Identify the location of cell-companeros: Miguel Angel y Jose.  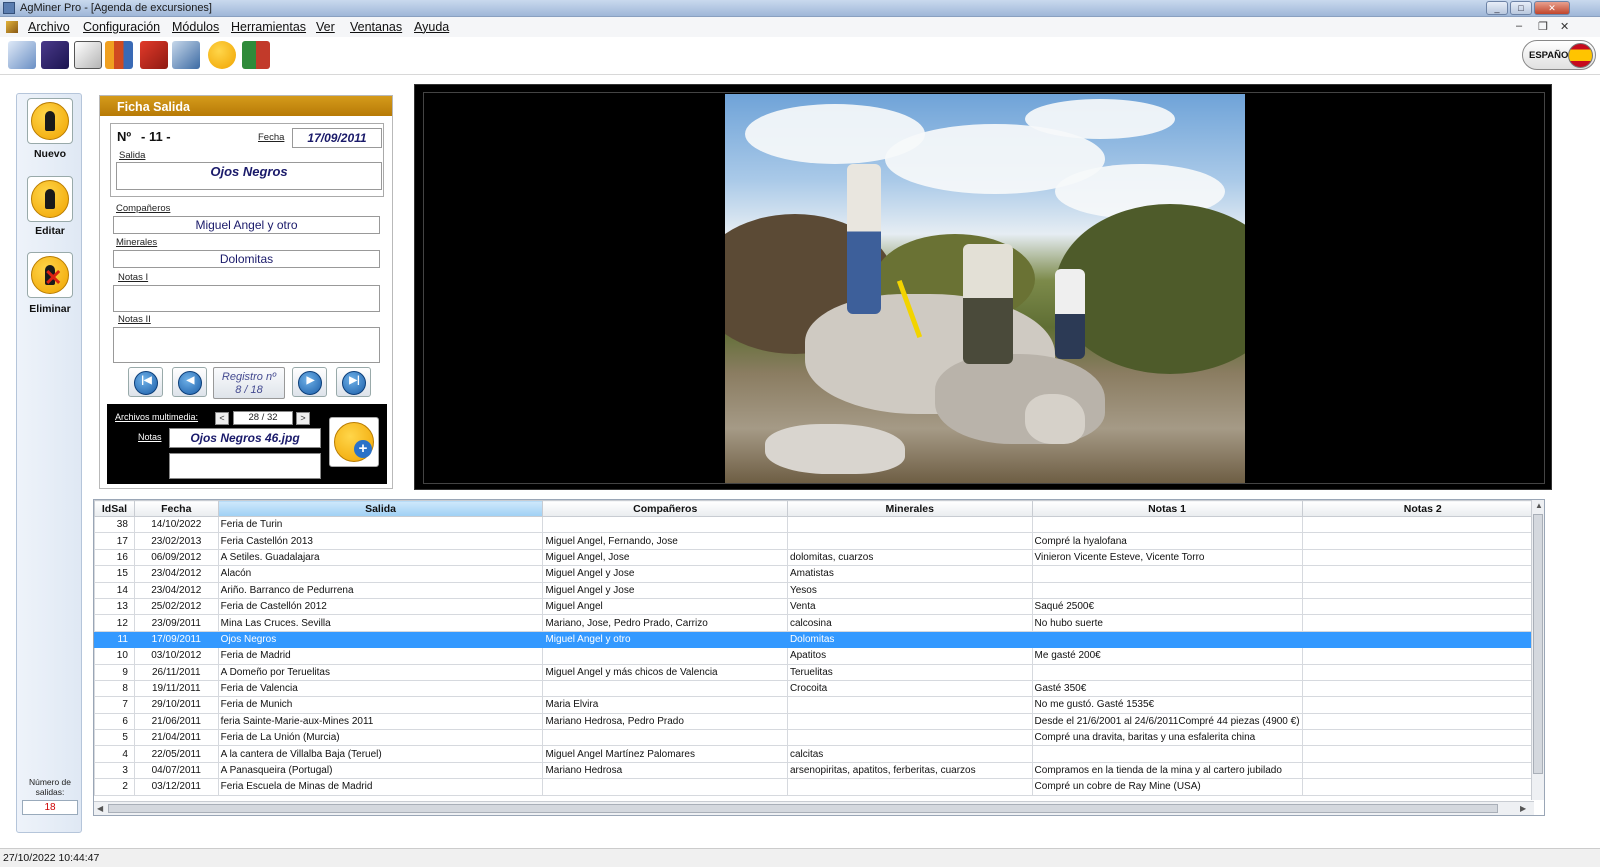
(665, 590).